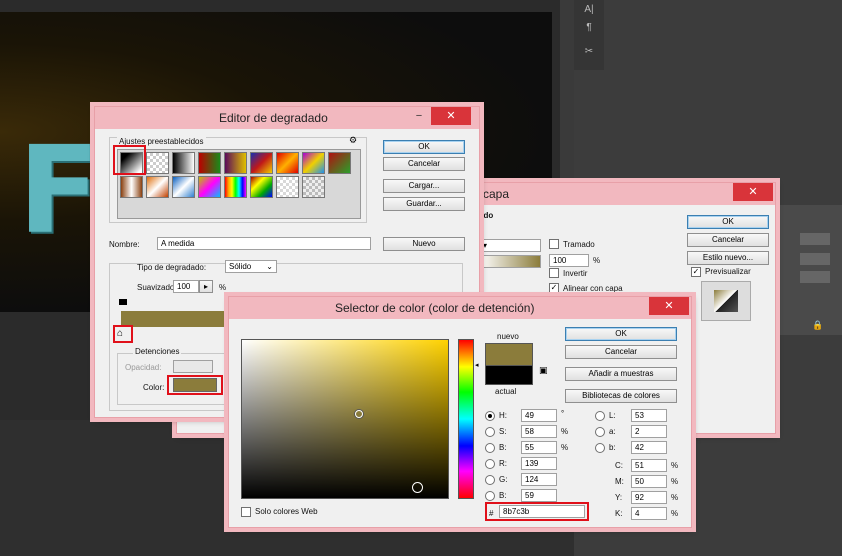  What do you see at coordinates (143, 367) in the screenshot?
I see `opacity-label: Opacidad:` at bounding box center [143, 367].